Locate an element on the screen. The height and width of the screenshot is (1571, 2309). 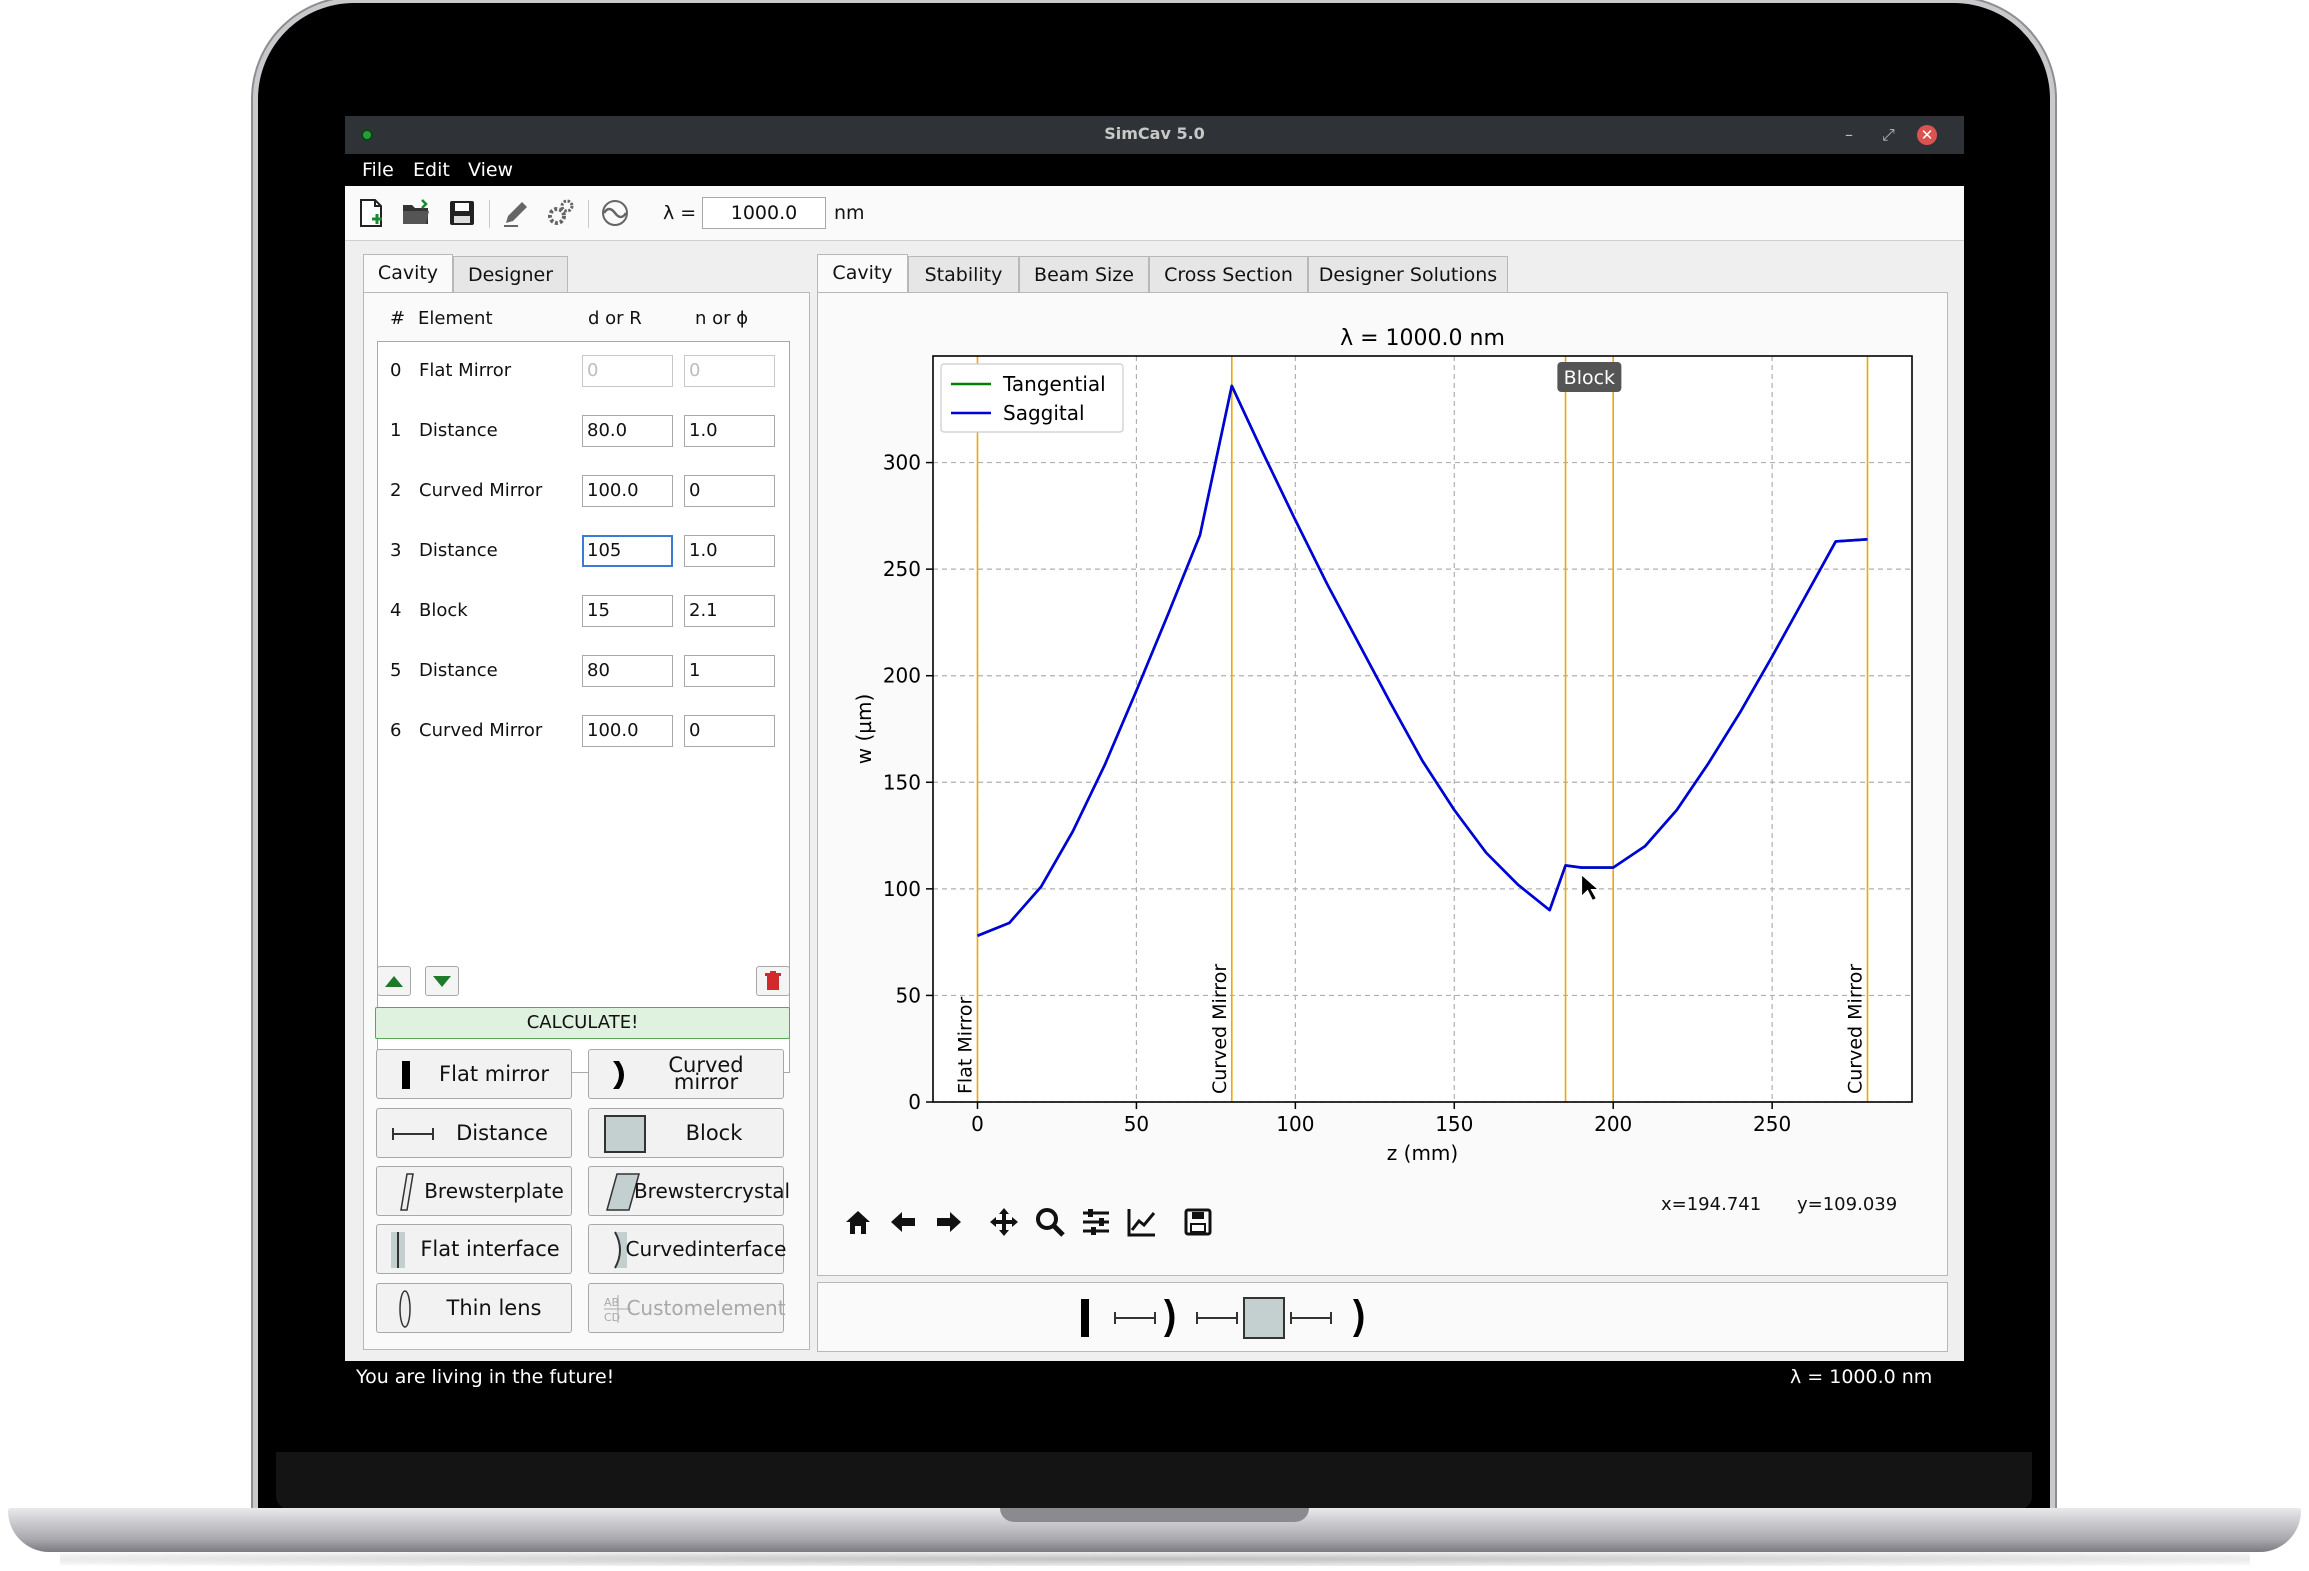
wavelength-input: 1000.0 is located at coordinates (764, 213).